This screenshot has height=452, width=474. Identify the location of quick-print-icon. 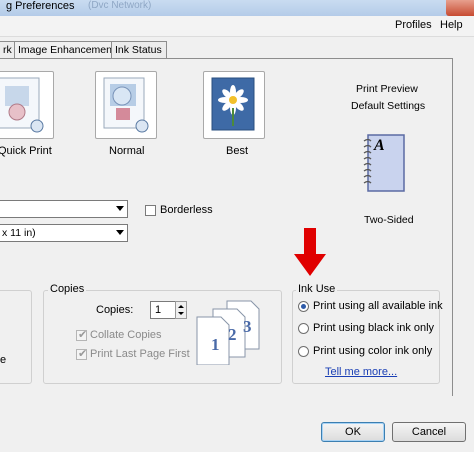
(22, 105).